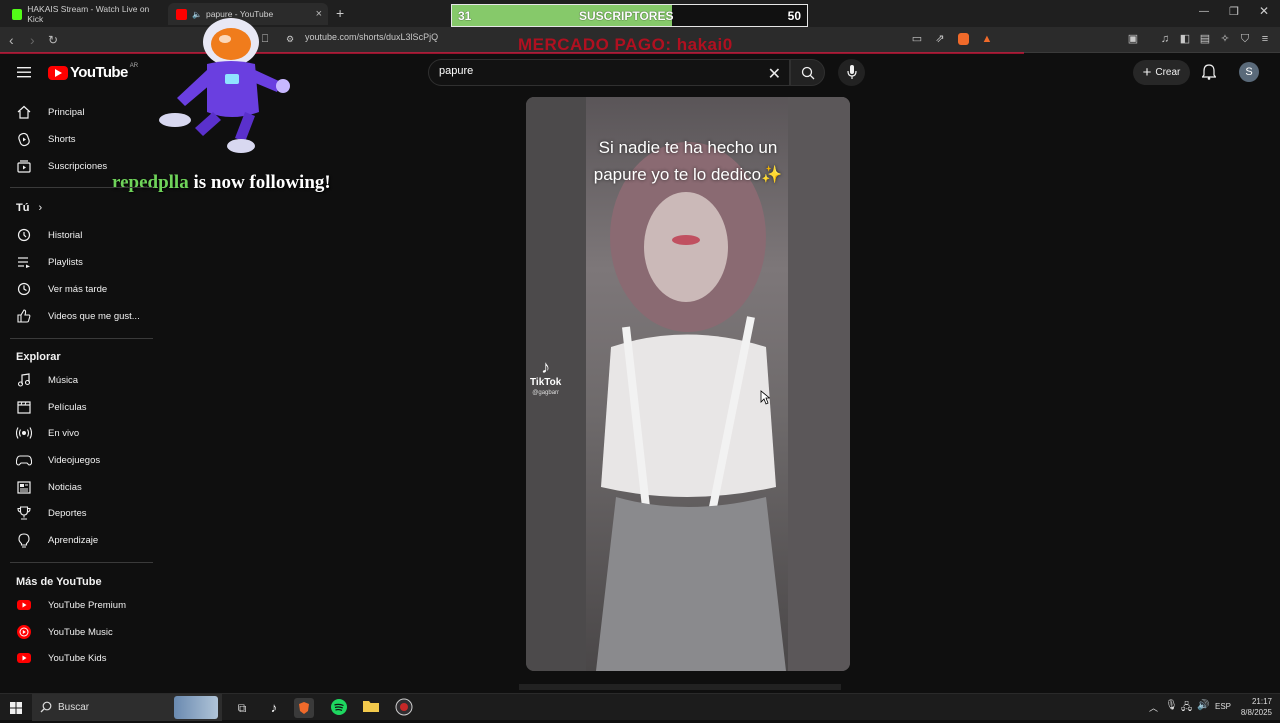 The image size is (1280, 723). I want to click on sidebar-toggle-icon: ◧, so click(1185, 39).